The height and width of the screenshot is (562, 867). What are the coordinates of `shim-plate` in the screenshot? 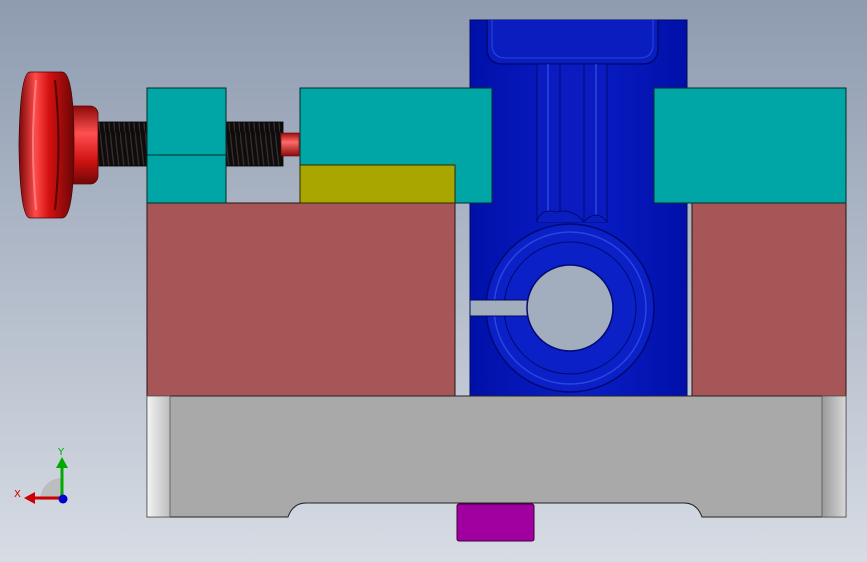 It's located at (377, 184).